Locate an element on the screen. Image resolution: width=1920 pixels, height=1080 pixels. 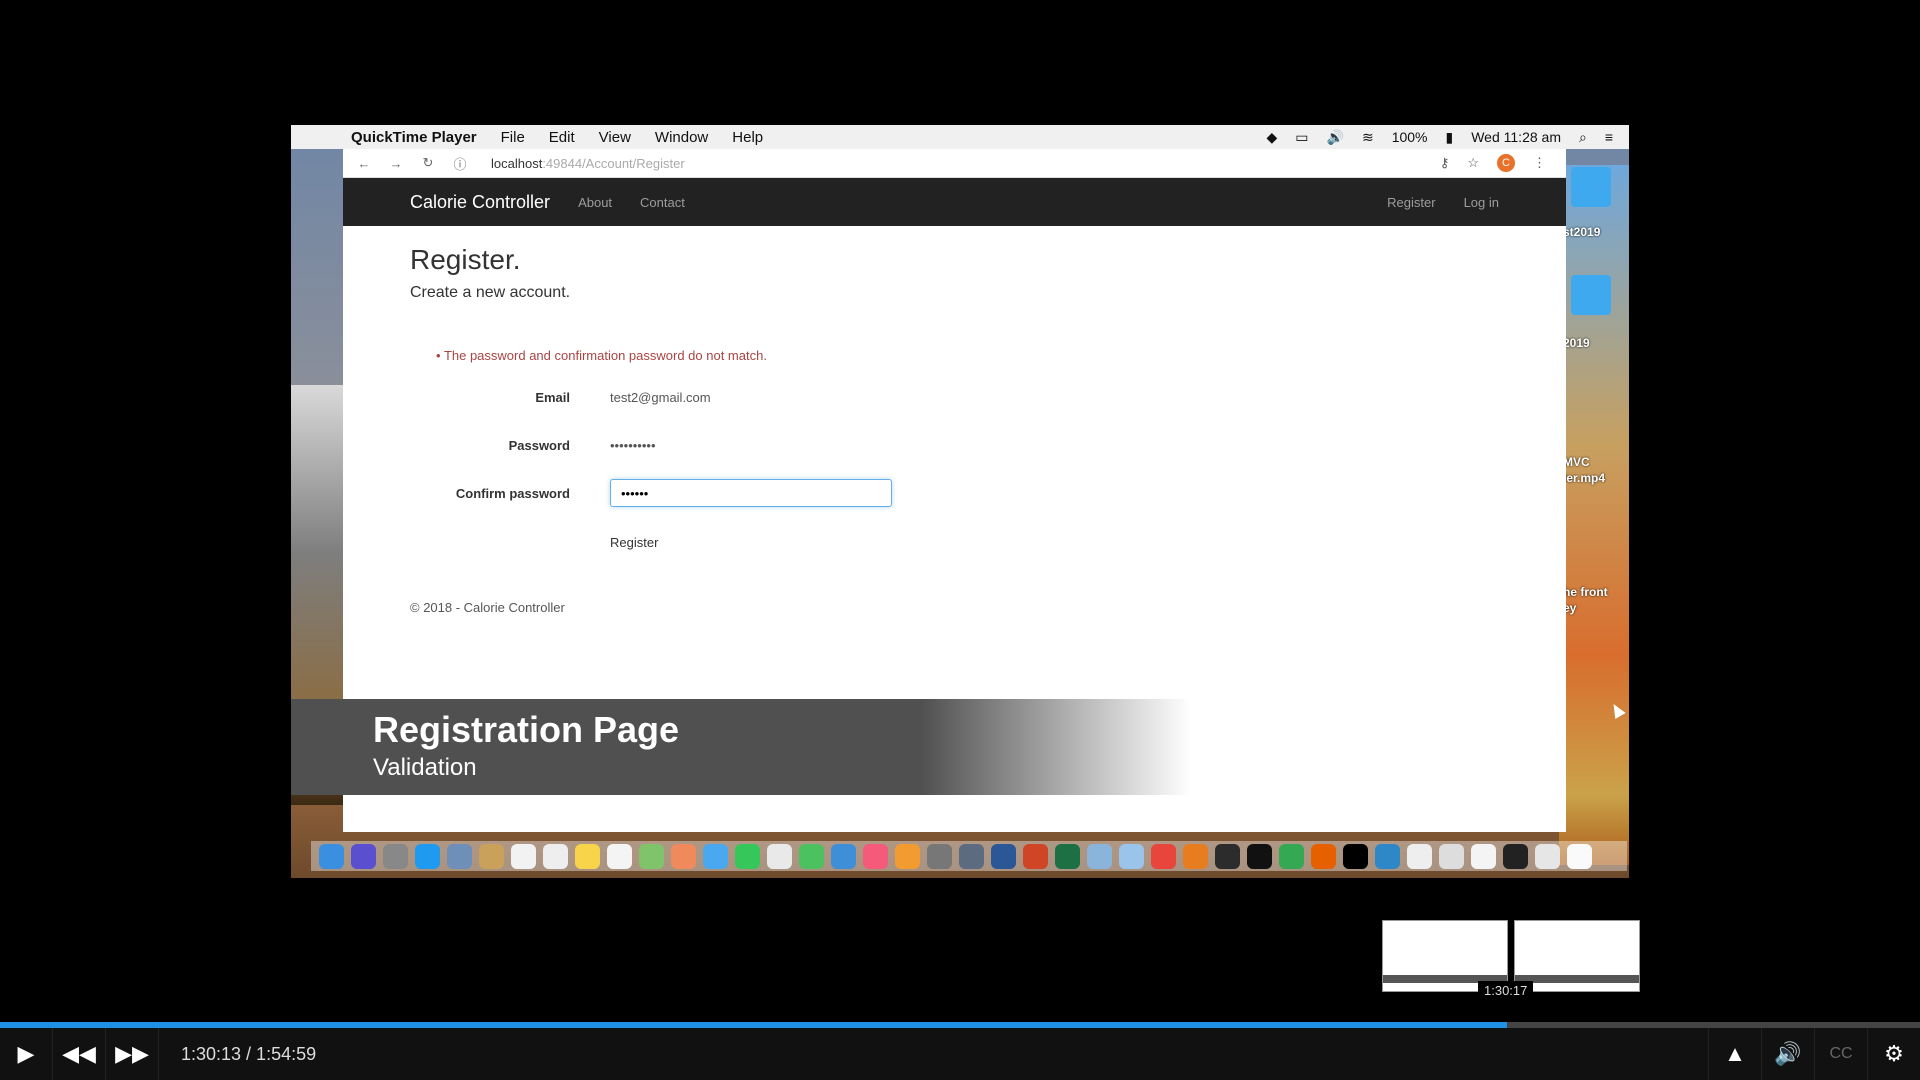
ibooks-icon is located at coordinates (907, 856).